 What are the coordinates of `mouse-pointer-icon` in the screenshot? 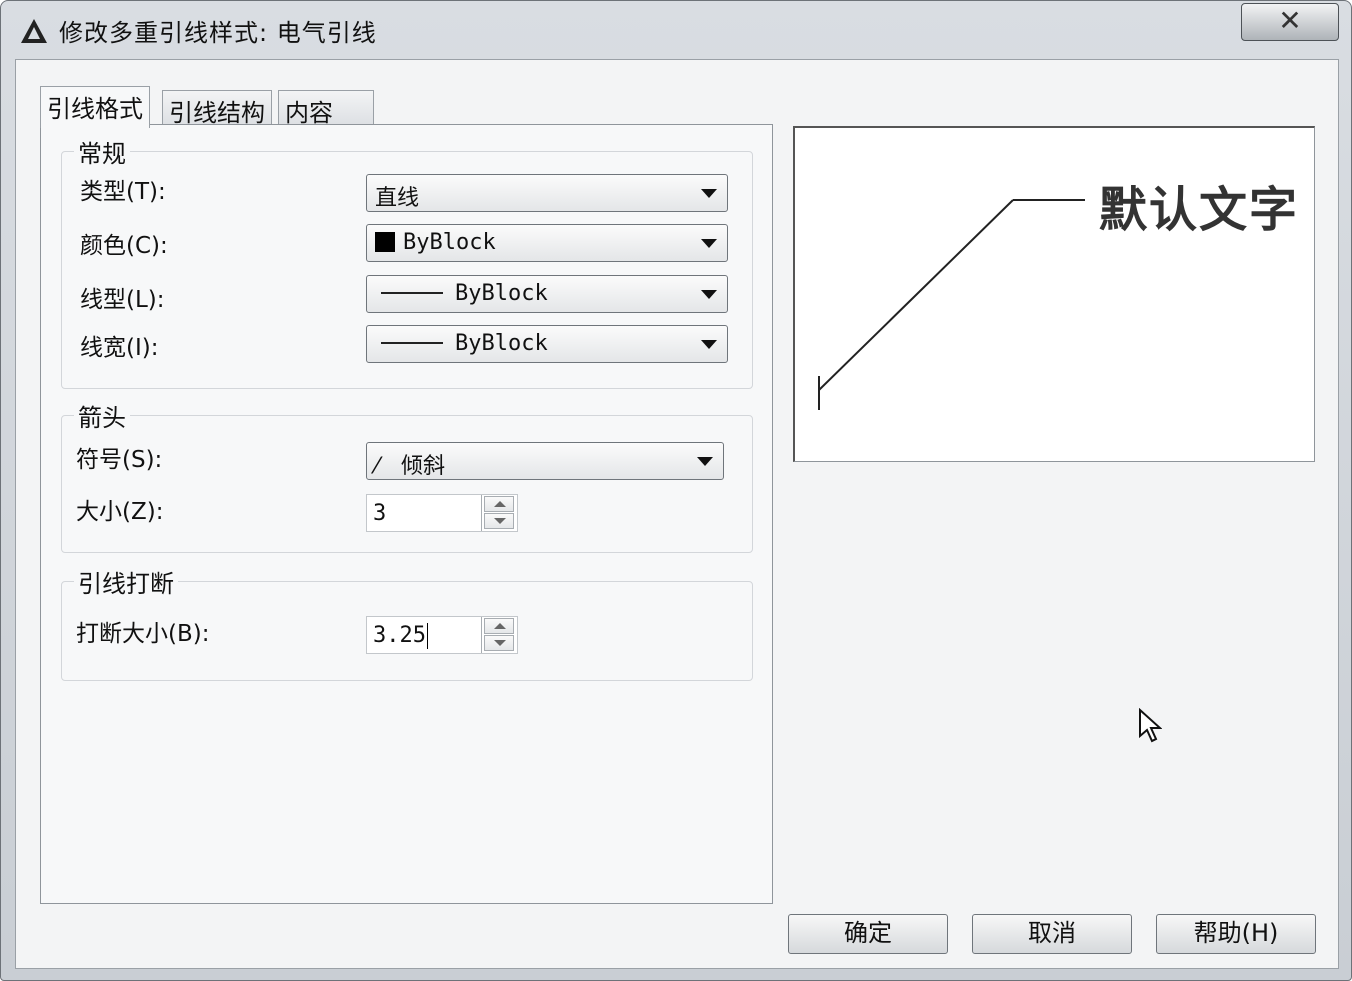 It's located at (1150, 725).